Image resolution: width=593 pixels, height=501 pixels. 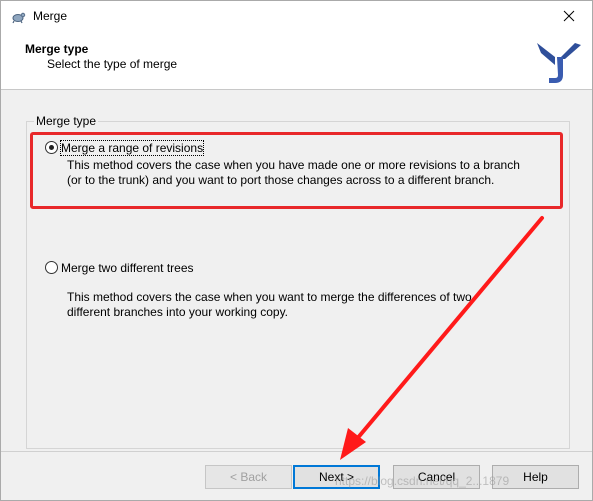 I want to click on merge-logo-icon, so click(x=559, y=63).